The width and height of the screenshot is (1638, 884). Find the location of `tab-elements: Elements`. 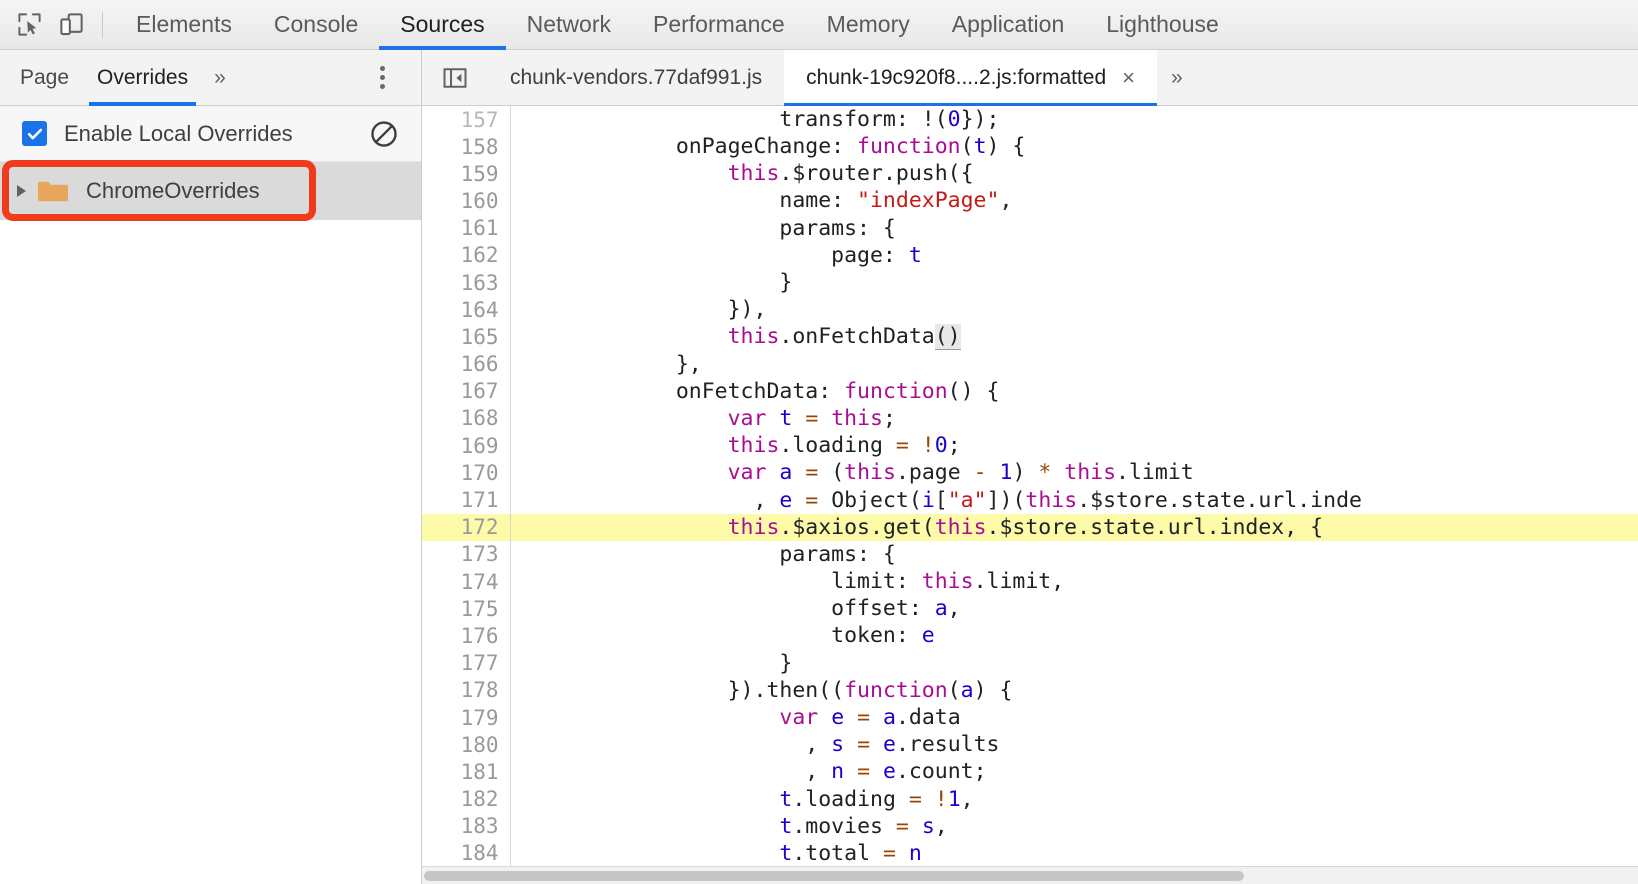

tab-elements: Elements is located at coordinates (184, 25).